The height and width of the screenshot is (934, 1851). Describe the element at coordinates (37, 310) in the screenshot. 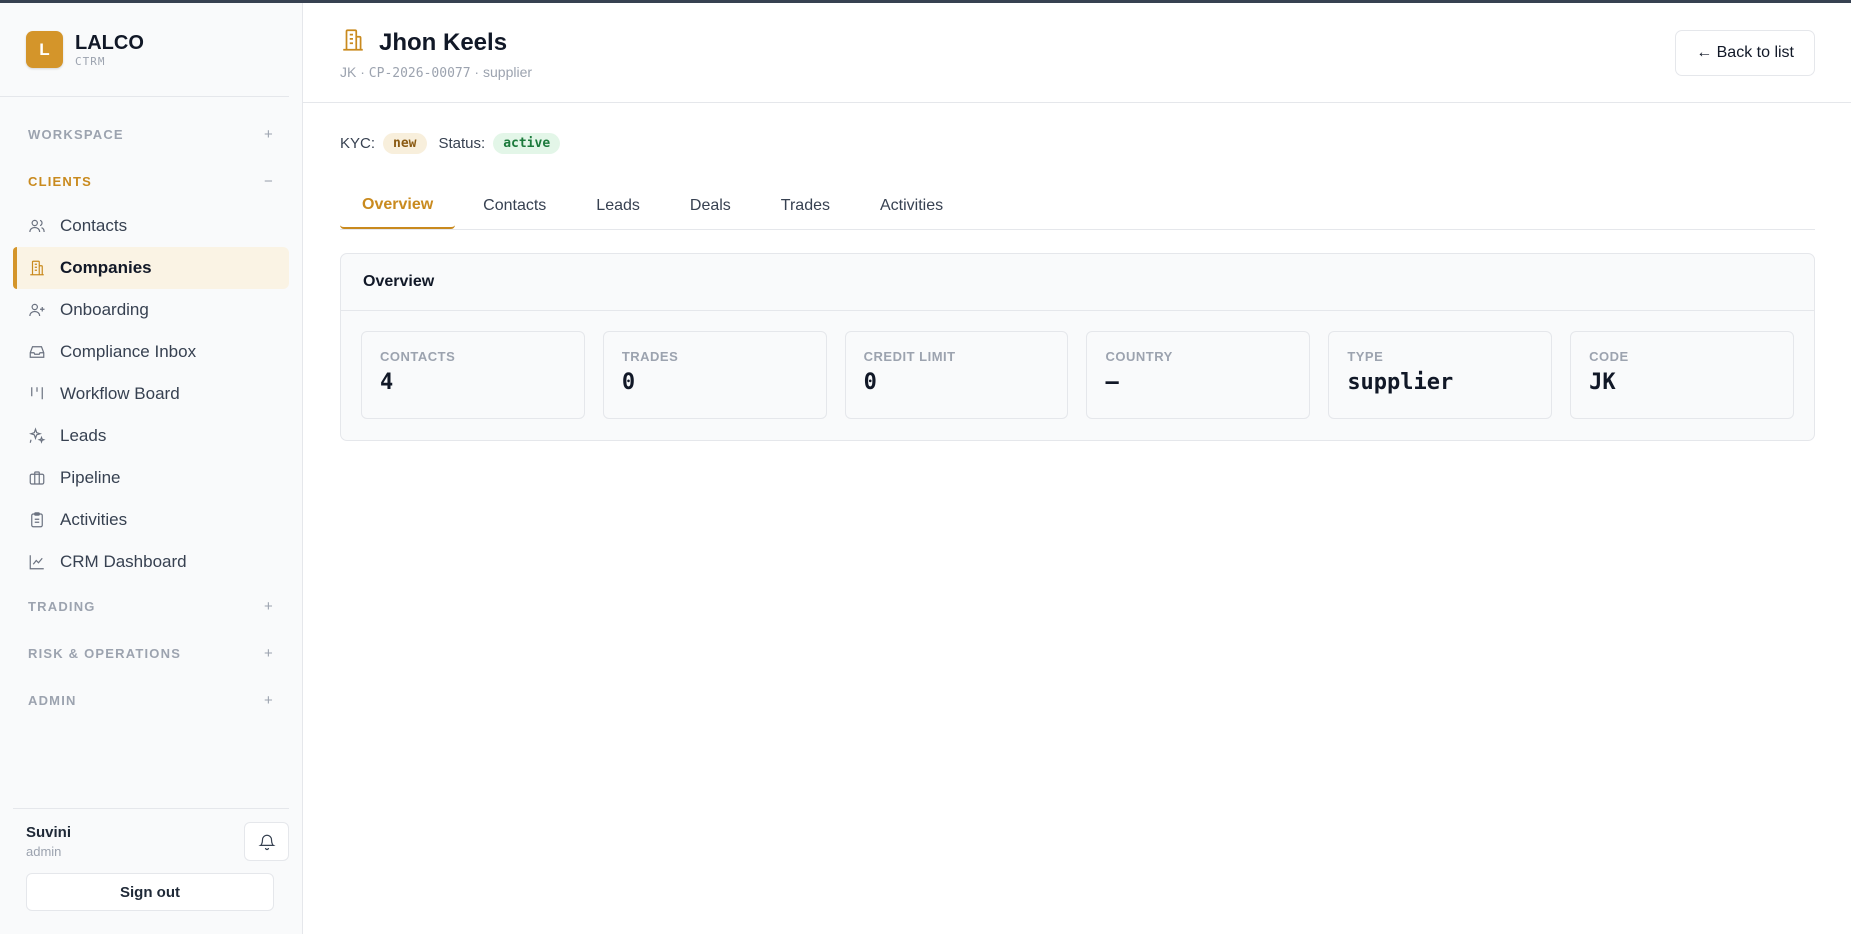

I see `user-plus-icon` at that location.